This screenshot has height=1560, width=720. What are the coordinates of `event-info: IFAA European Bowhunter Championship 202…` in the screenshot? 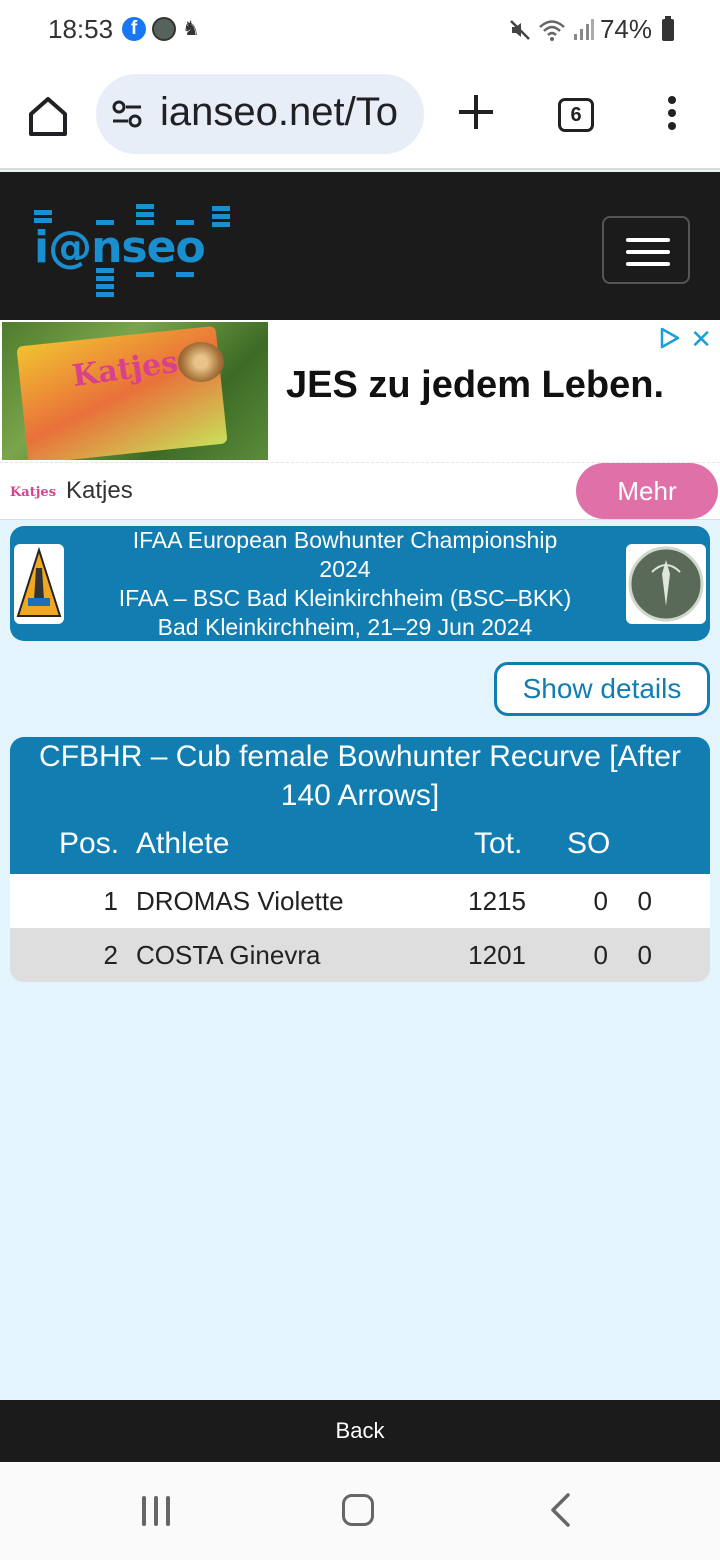 It's located at (345, 584).